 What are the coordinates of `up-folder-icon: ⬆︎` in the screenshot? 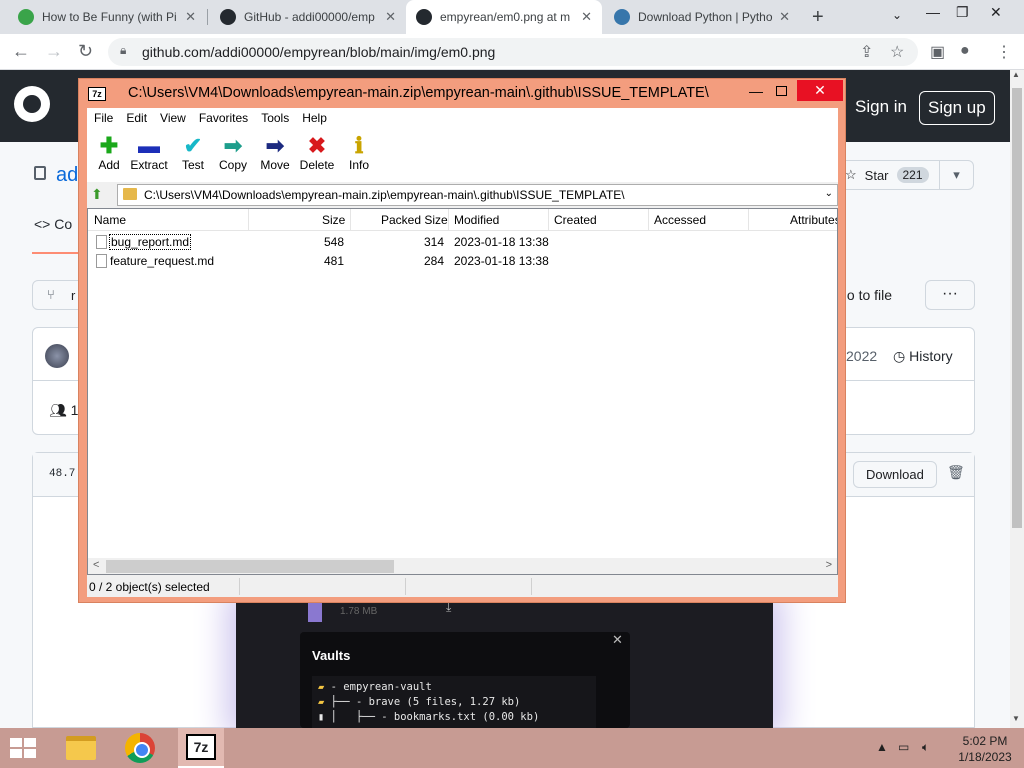 It's located at (97, 194).